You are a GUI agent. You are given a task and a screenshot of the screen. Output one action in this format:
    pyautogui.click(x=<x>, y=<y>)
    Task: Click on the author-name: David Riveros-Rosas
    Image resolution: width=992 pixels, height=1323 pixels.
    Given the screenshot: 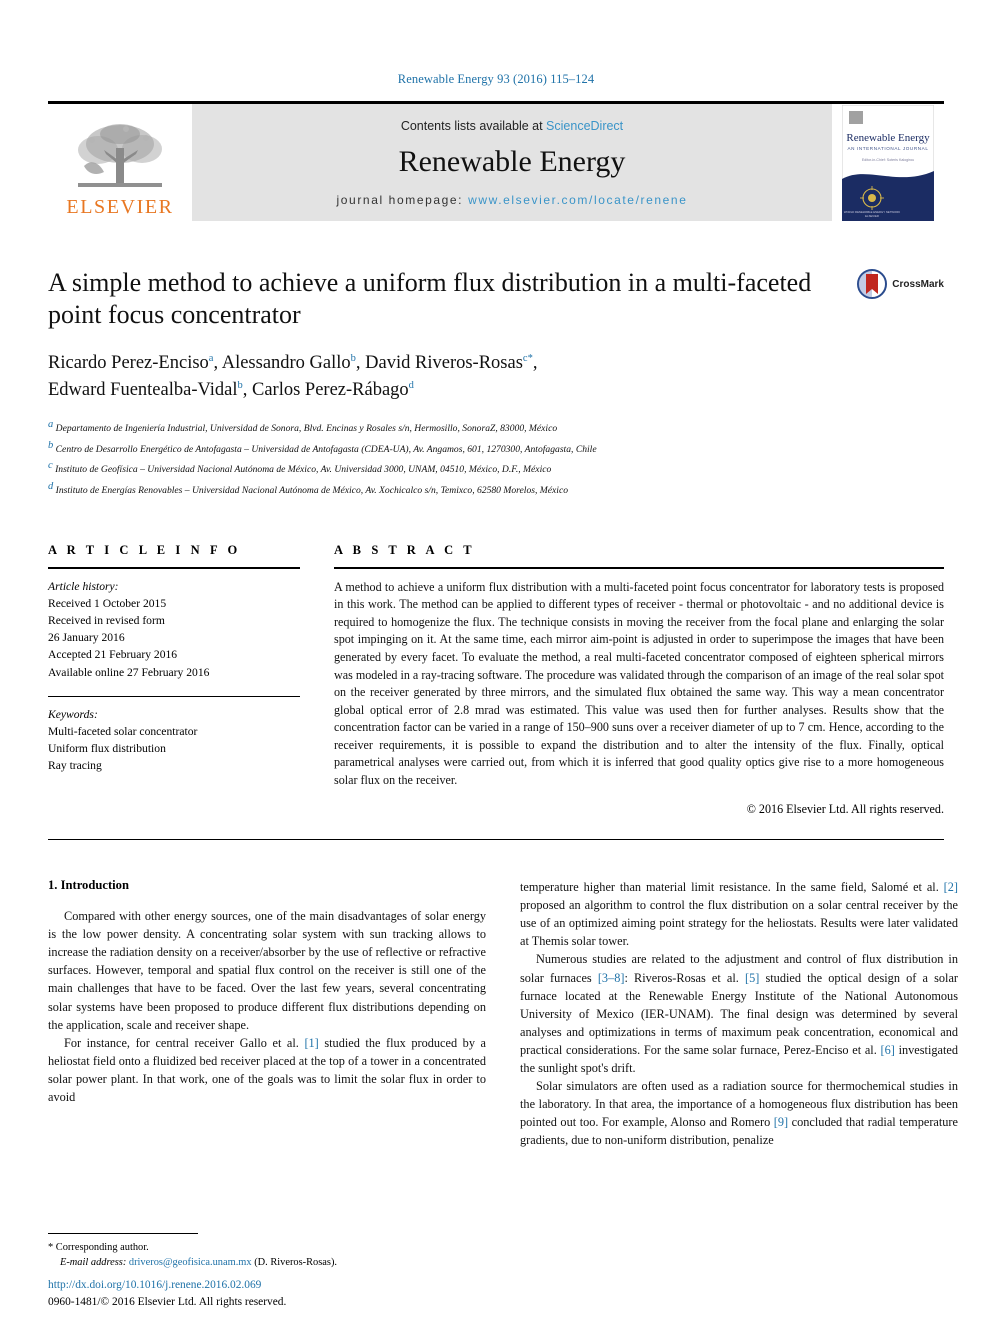 What is the action you would take?
    pyautogui.click(x=444, y=363)
    